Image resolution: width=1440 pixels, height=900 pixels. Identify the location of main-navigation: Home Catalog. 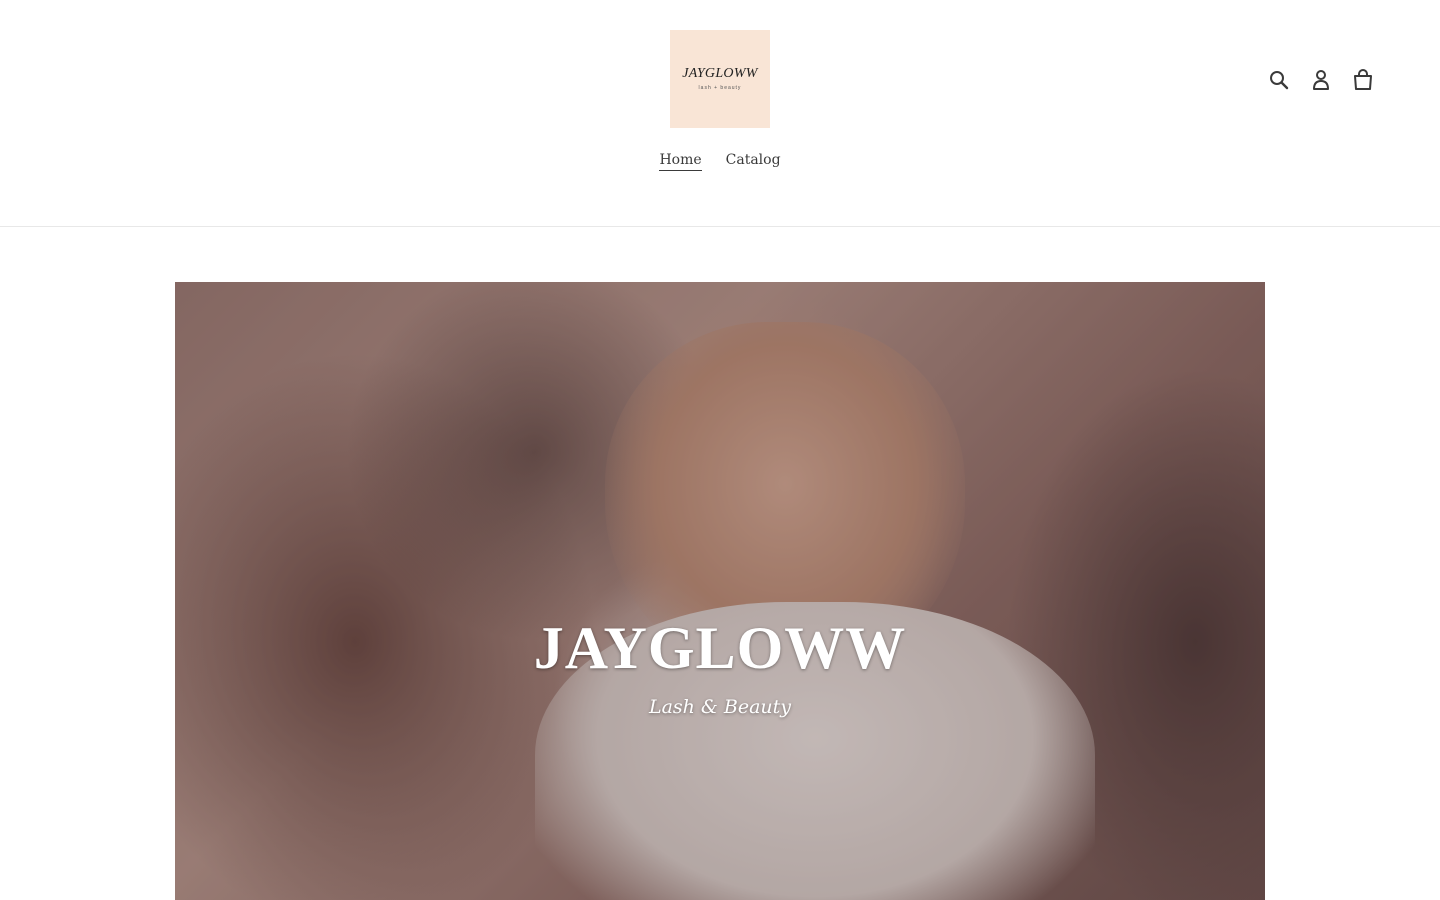
(720, 161).